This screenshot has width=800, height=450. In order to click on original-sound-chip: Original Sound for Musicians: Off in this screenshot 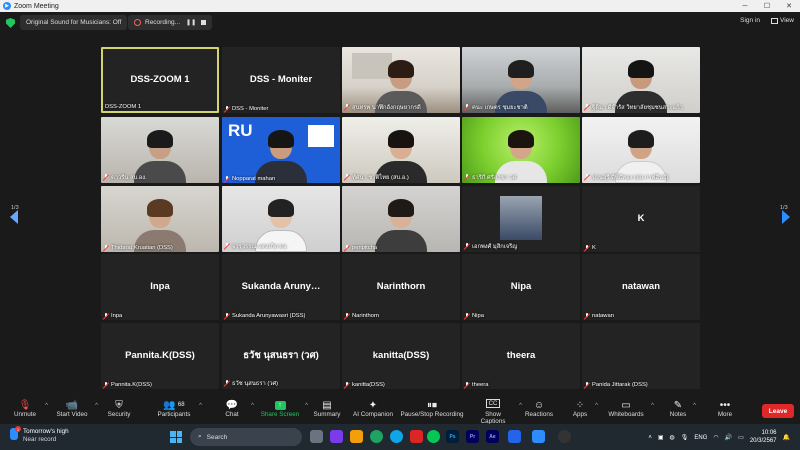, I will do `click(74, 22)`.